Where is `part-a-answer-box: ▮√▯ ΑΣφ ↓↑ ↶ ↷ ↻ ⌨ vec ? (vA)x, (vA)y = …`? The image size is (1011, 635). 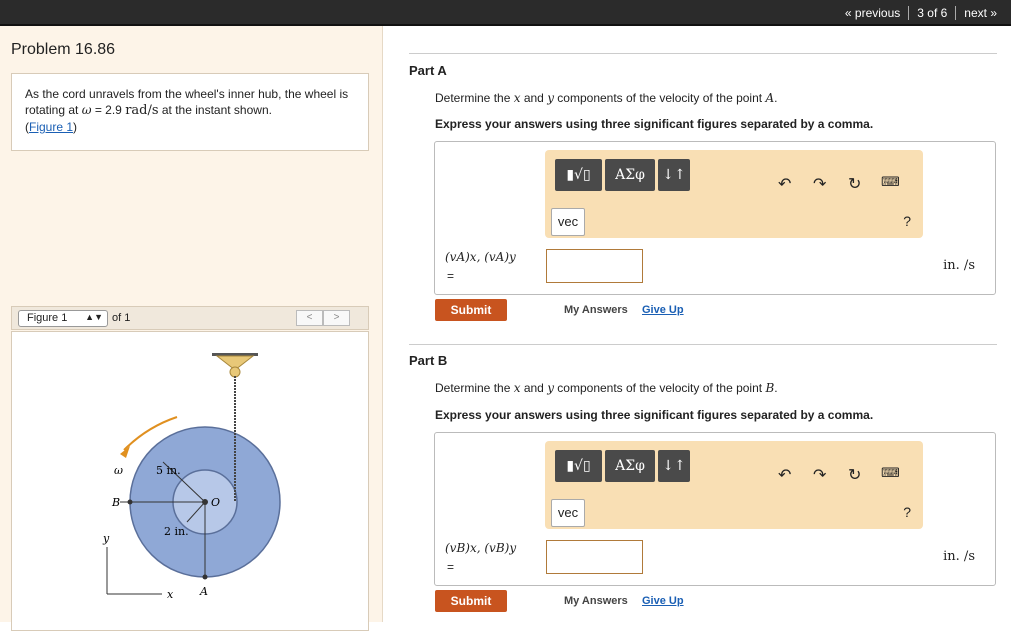
part-a-answer-box: ▮√▯ ΑΣφ ↓↑ ↶ ↷ ↻ ⌨ vec ? (vA)x, (vA)y = … is located at coordinates (715, 218).